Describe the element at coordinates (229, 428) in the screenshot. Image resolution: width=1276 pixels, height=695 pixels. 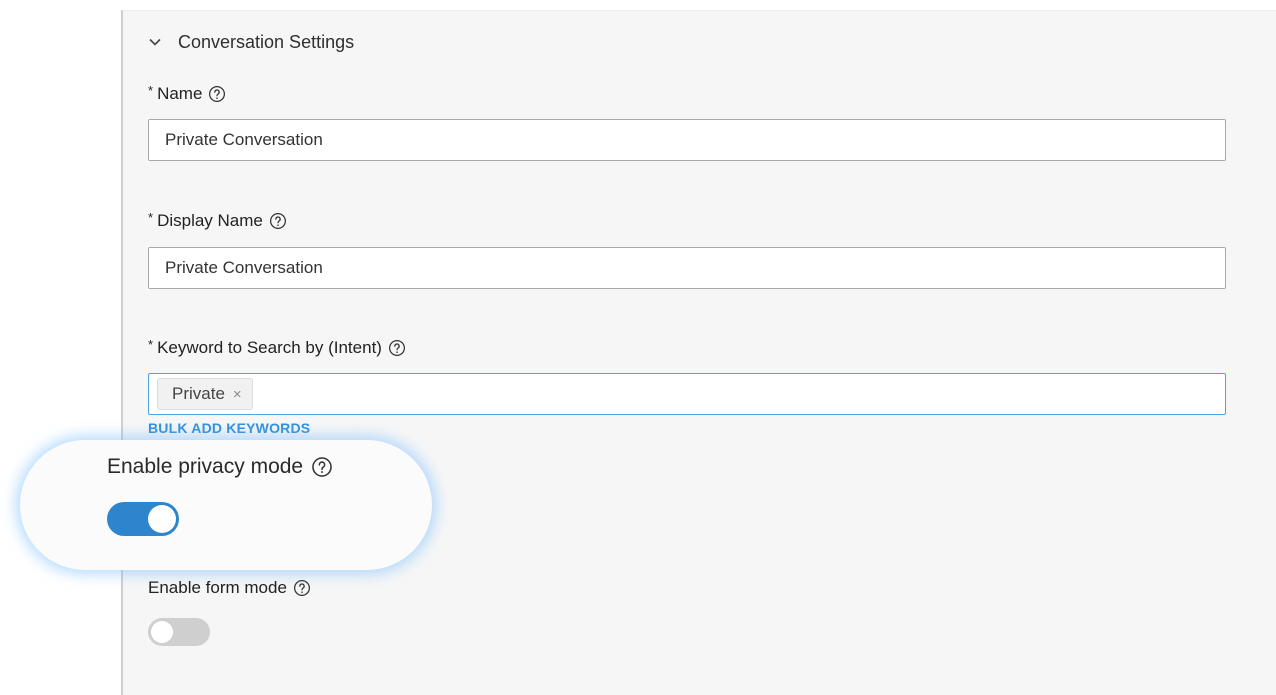
I see `bulk-add-keywords-link: BULK ADD KEYWORDS` at that location.